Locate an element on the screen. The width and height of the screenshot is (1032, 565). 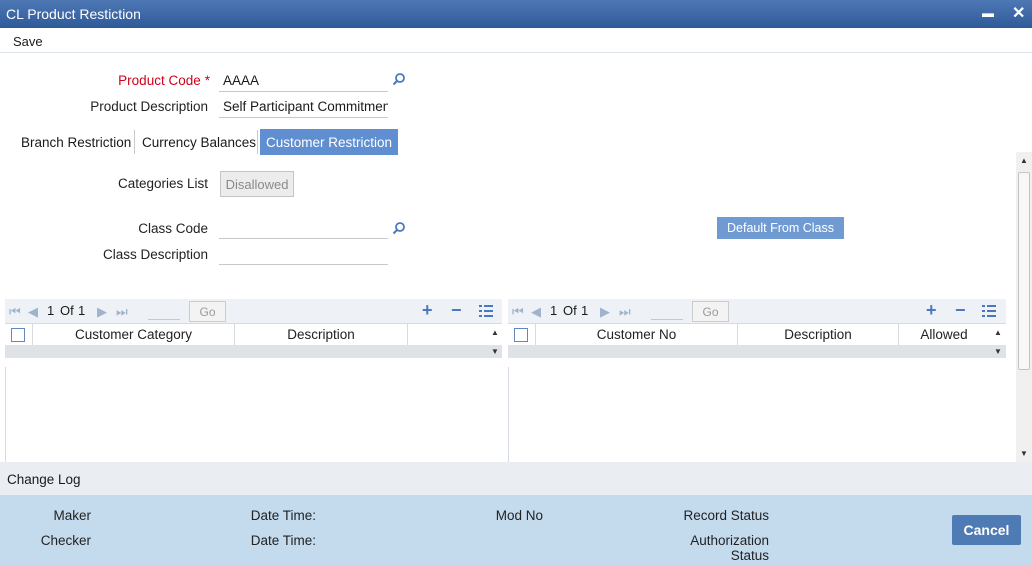
checker-label: Checker is located at coordinates (65, 540).